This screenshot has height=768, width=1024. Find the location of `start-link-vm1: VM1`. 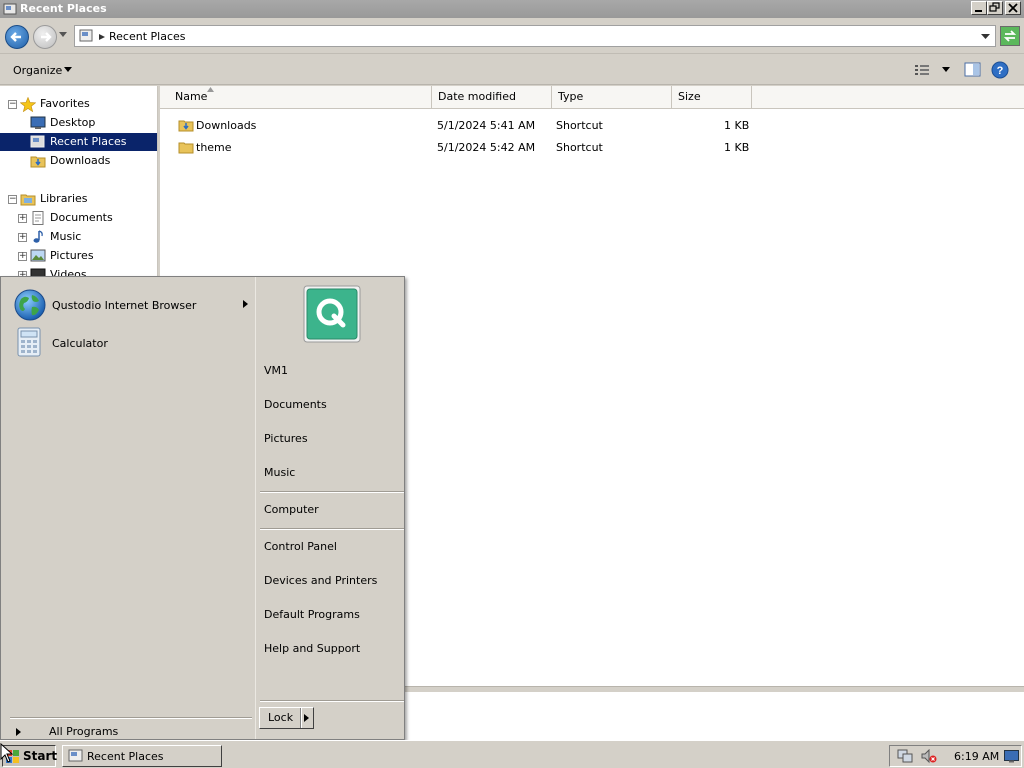

start-link-vm1: VM1 is located at coordinates (276, 371).